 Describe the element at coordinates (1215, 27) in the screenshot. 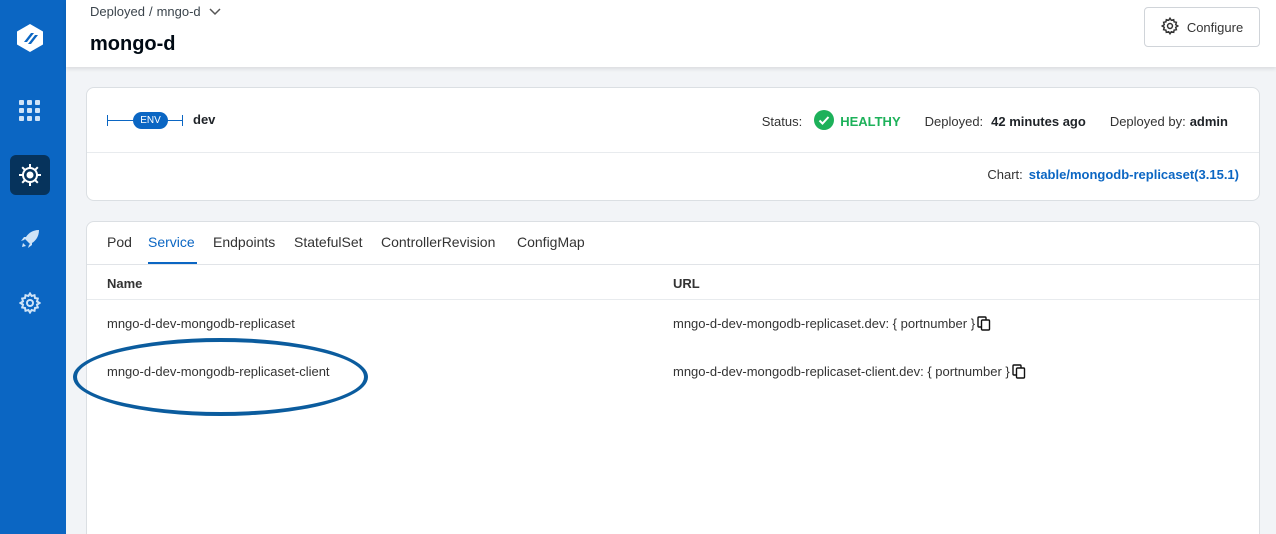

I see `configure-label: Configure` at that location.